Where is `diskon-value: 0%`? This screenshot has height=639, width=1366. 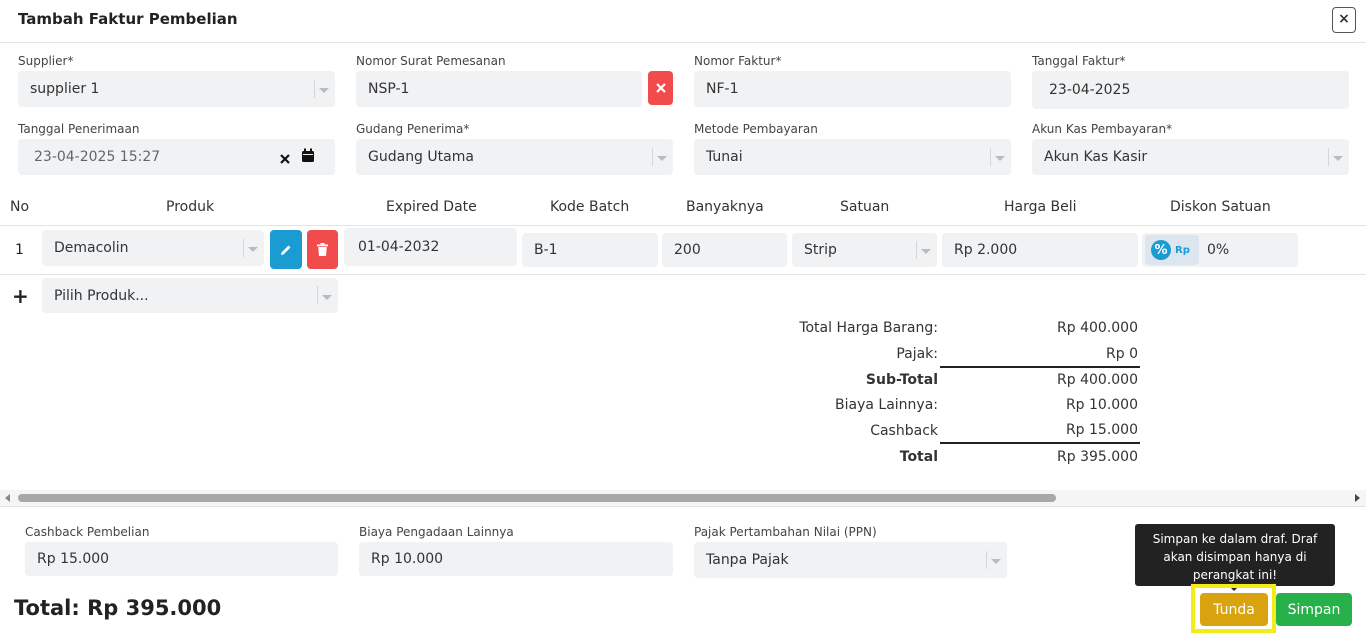
diskon-value: 0% is located at coordinates (1218, 250).